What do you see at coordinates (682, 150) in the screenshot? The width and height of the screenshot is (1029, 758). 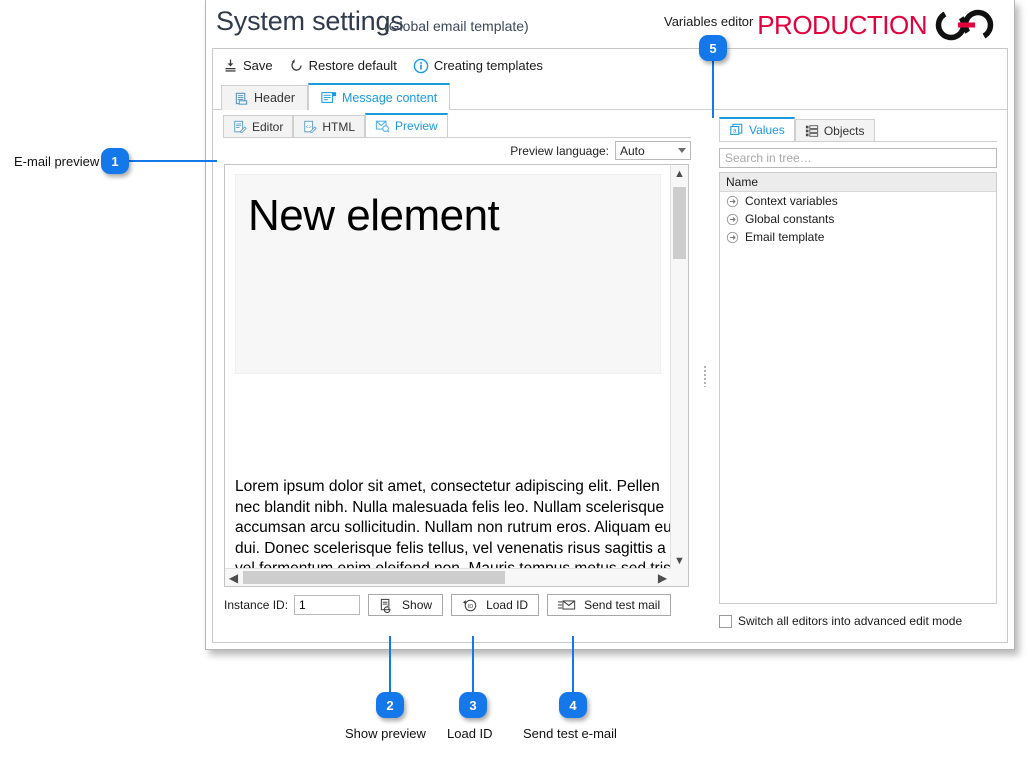 I see `chevron-down-icon` at bounding box center [682, 150].